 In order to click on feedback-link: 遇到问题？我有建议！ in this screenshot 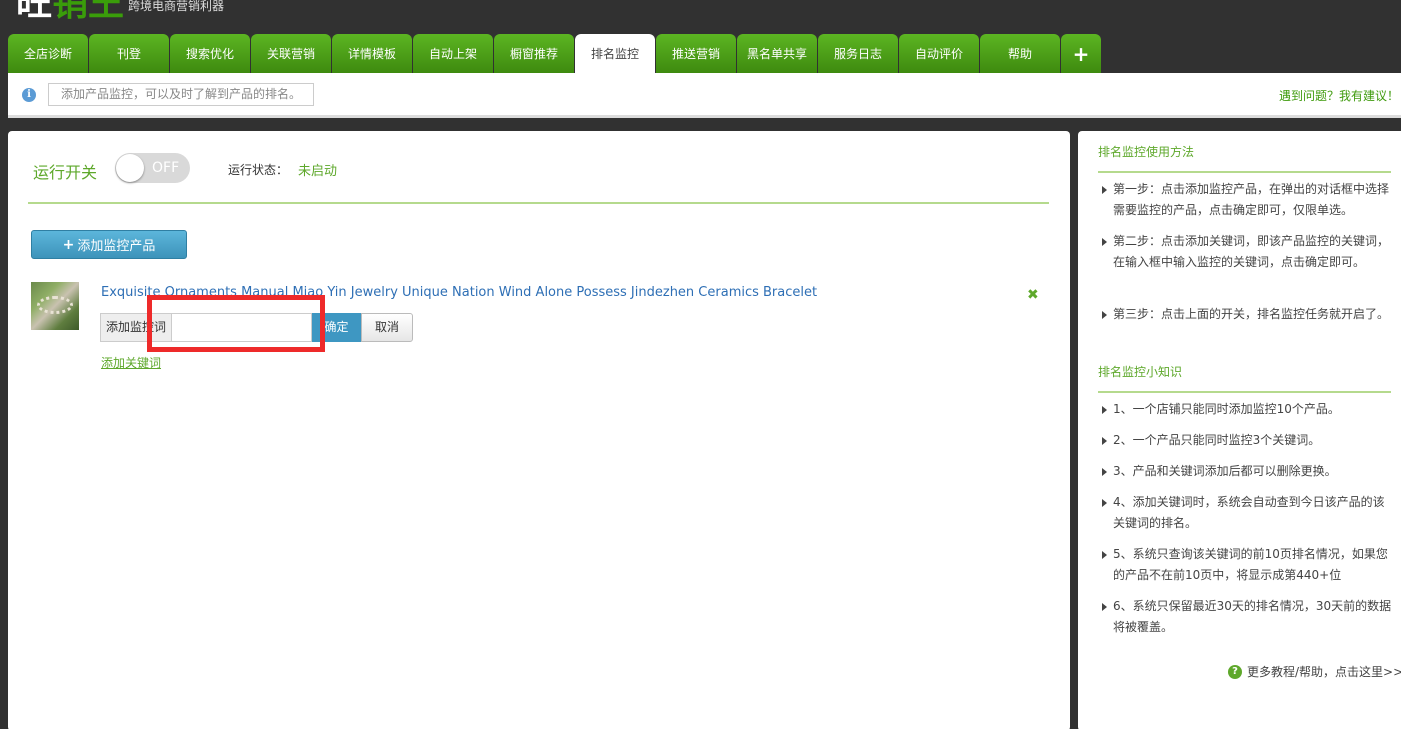, I will do `click(1339, 95)`.